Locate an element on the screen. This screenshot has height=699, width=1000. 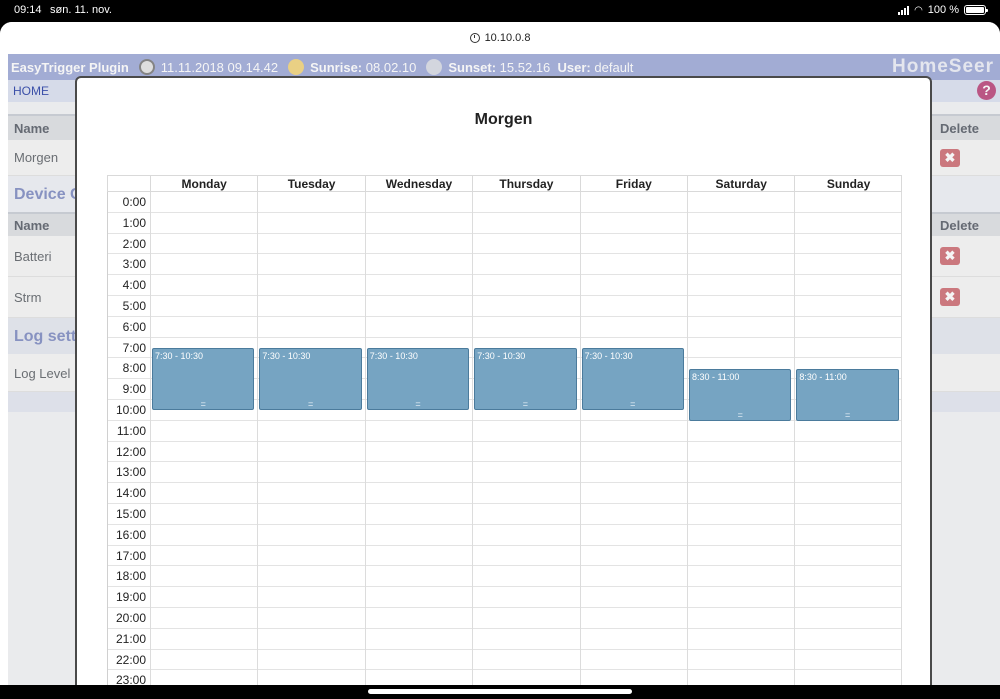
hour-label: 15:00 is located at coordinates (130, 514).